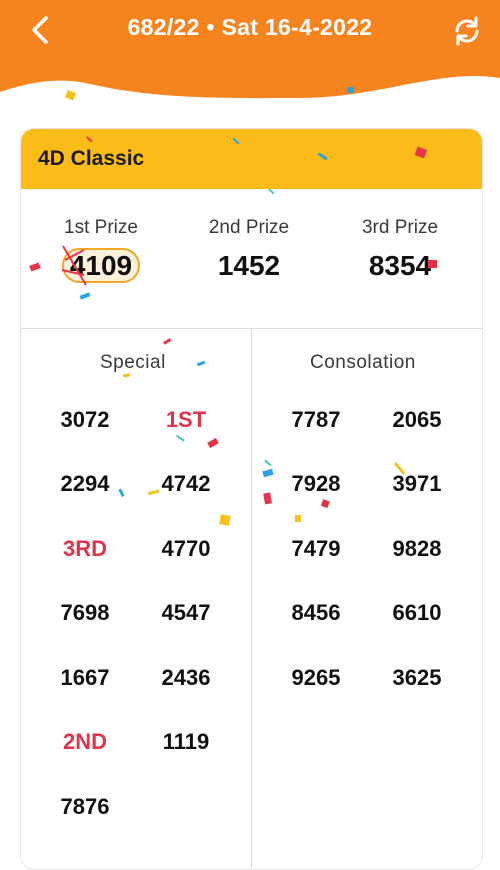 Image resolution: width=500 pixels, height=870 pixels. What do you see at coordinates (186, 677) in the screenshot?
I see `special-number: 2436` at bounding box center [186, 677].